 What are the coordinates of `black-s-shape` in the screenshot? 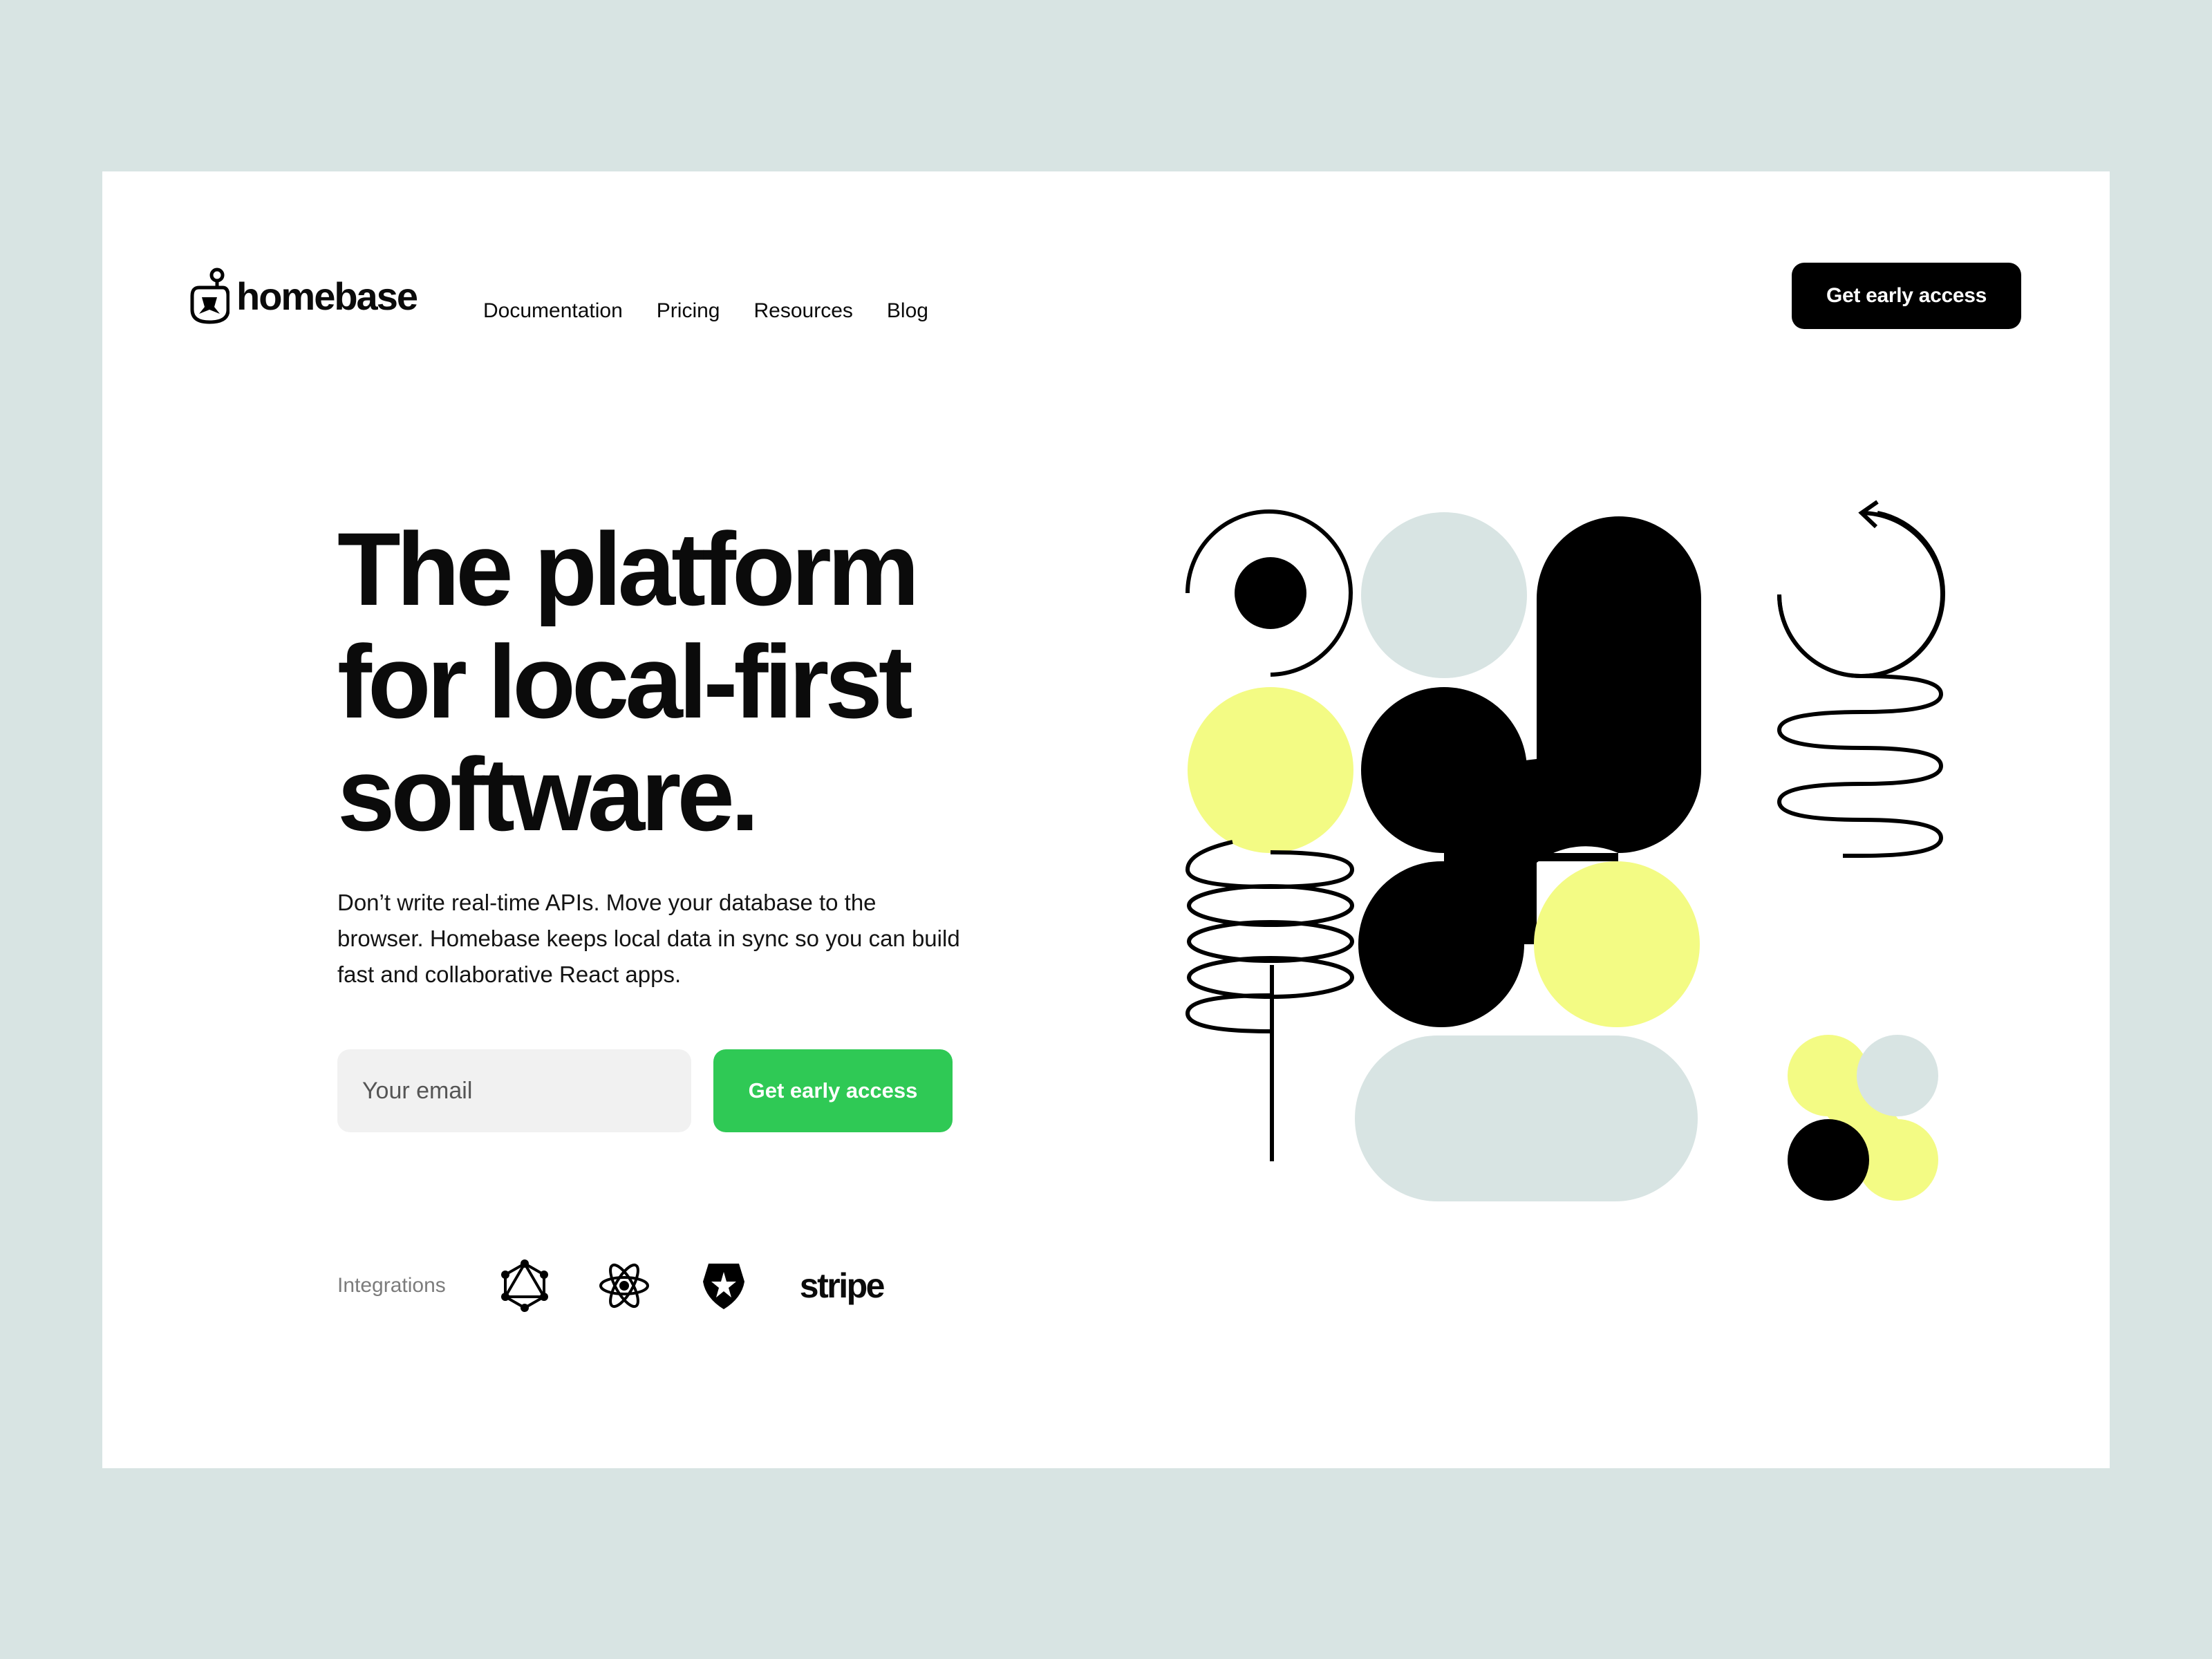 It's located at (1619, 690).